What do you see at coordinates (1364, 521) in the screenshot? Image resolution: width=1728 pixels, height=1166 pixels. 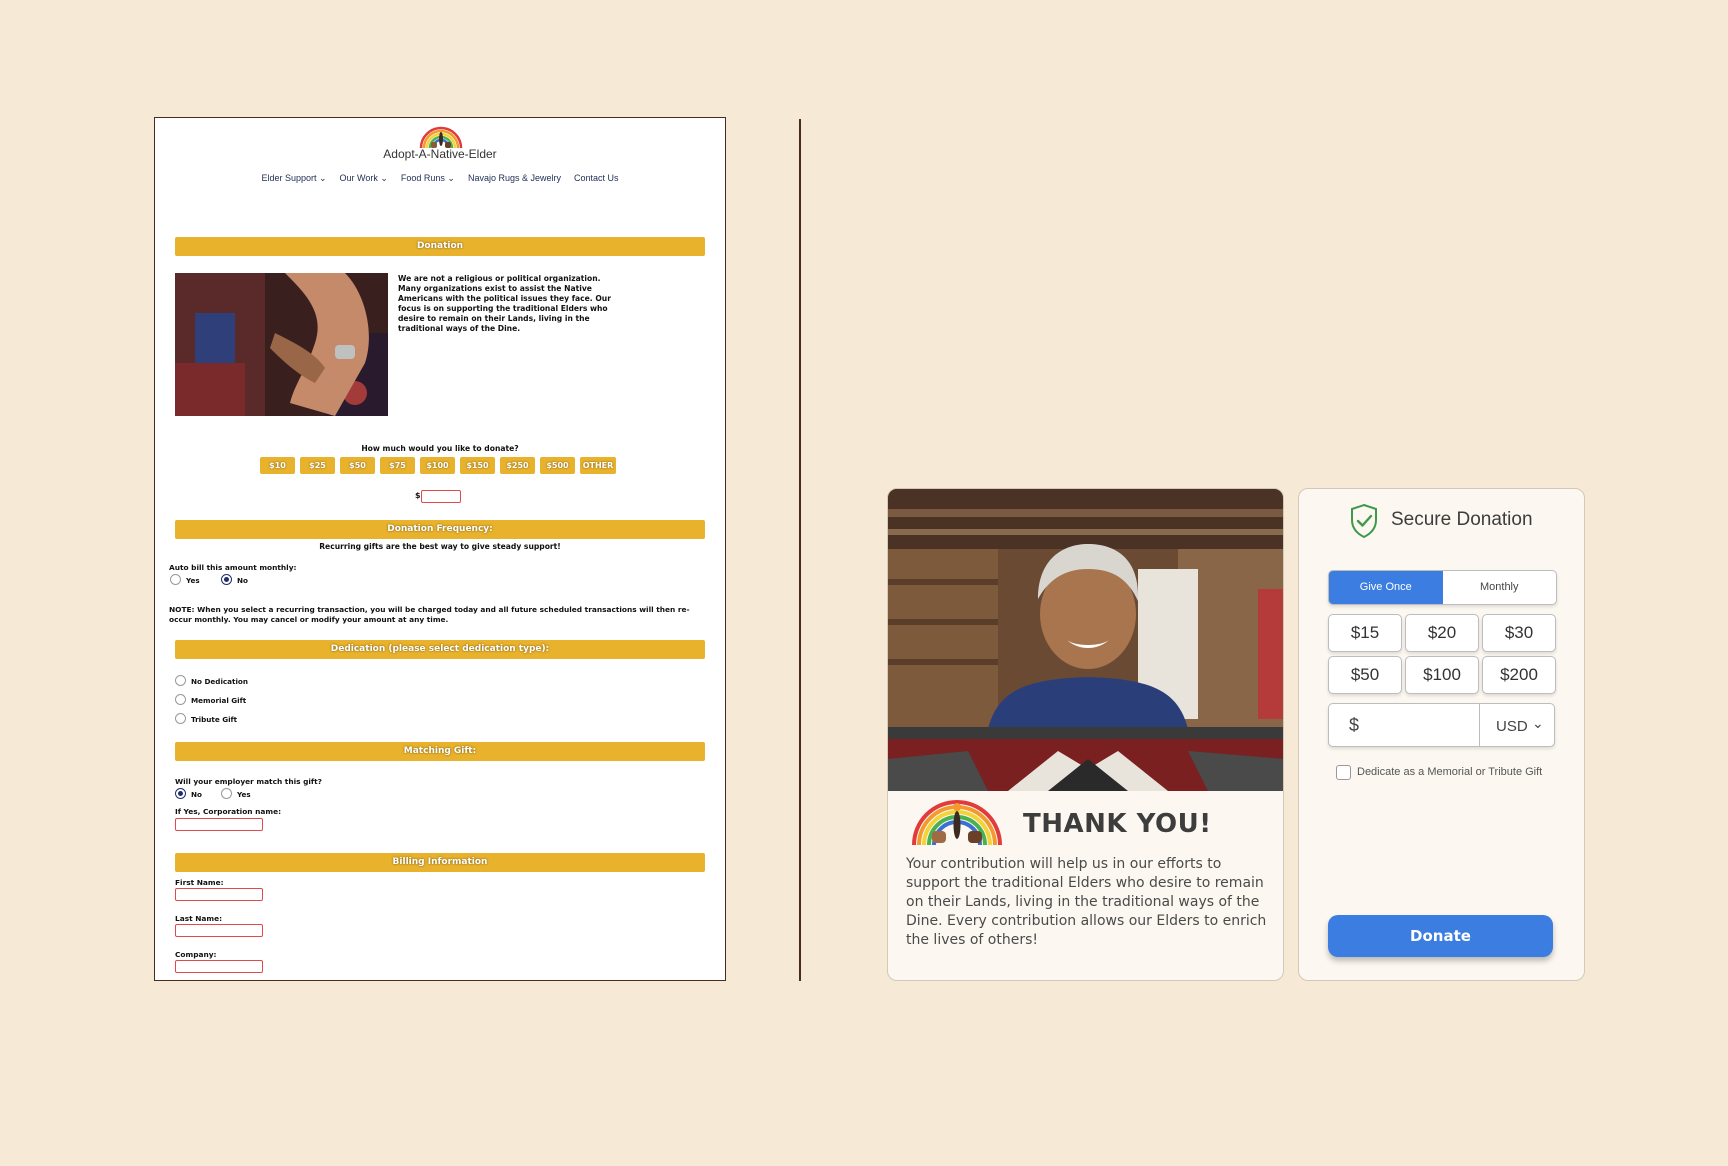 I see `shield-check-icon` at bounding box center [1364, 521].